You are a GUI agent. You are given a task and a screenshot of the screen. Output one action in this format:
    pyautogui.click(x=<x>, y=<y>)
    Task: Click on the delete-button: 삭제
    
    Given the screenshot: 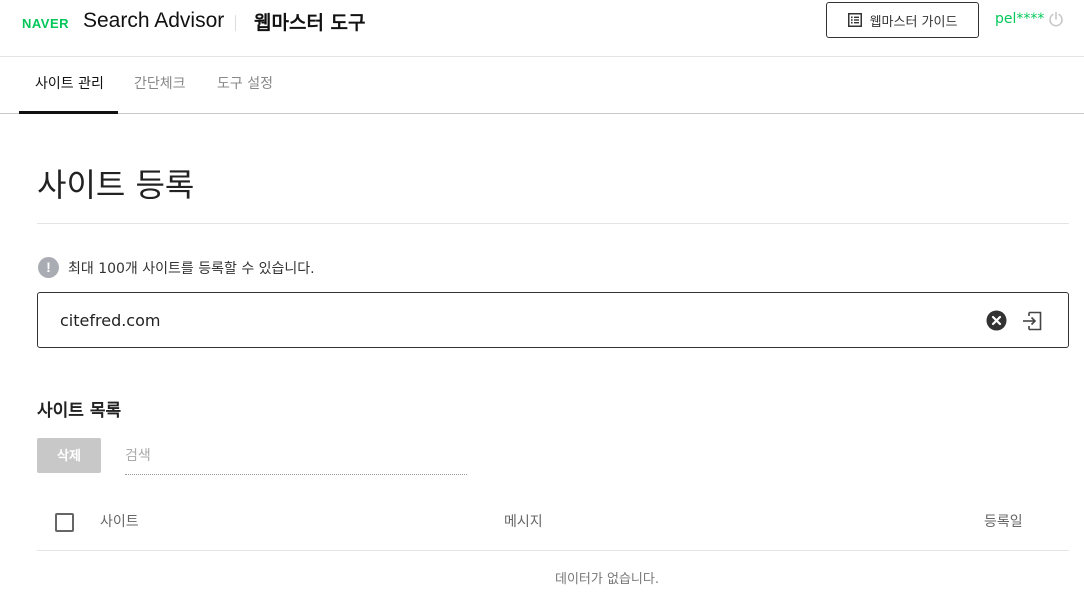 What is the action you would take?
    pyautogui.click(x=69, y=455)
    